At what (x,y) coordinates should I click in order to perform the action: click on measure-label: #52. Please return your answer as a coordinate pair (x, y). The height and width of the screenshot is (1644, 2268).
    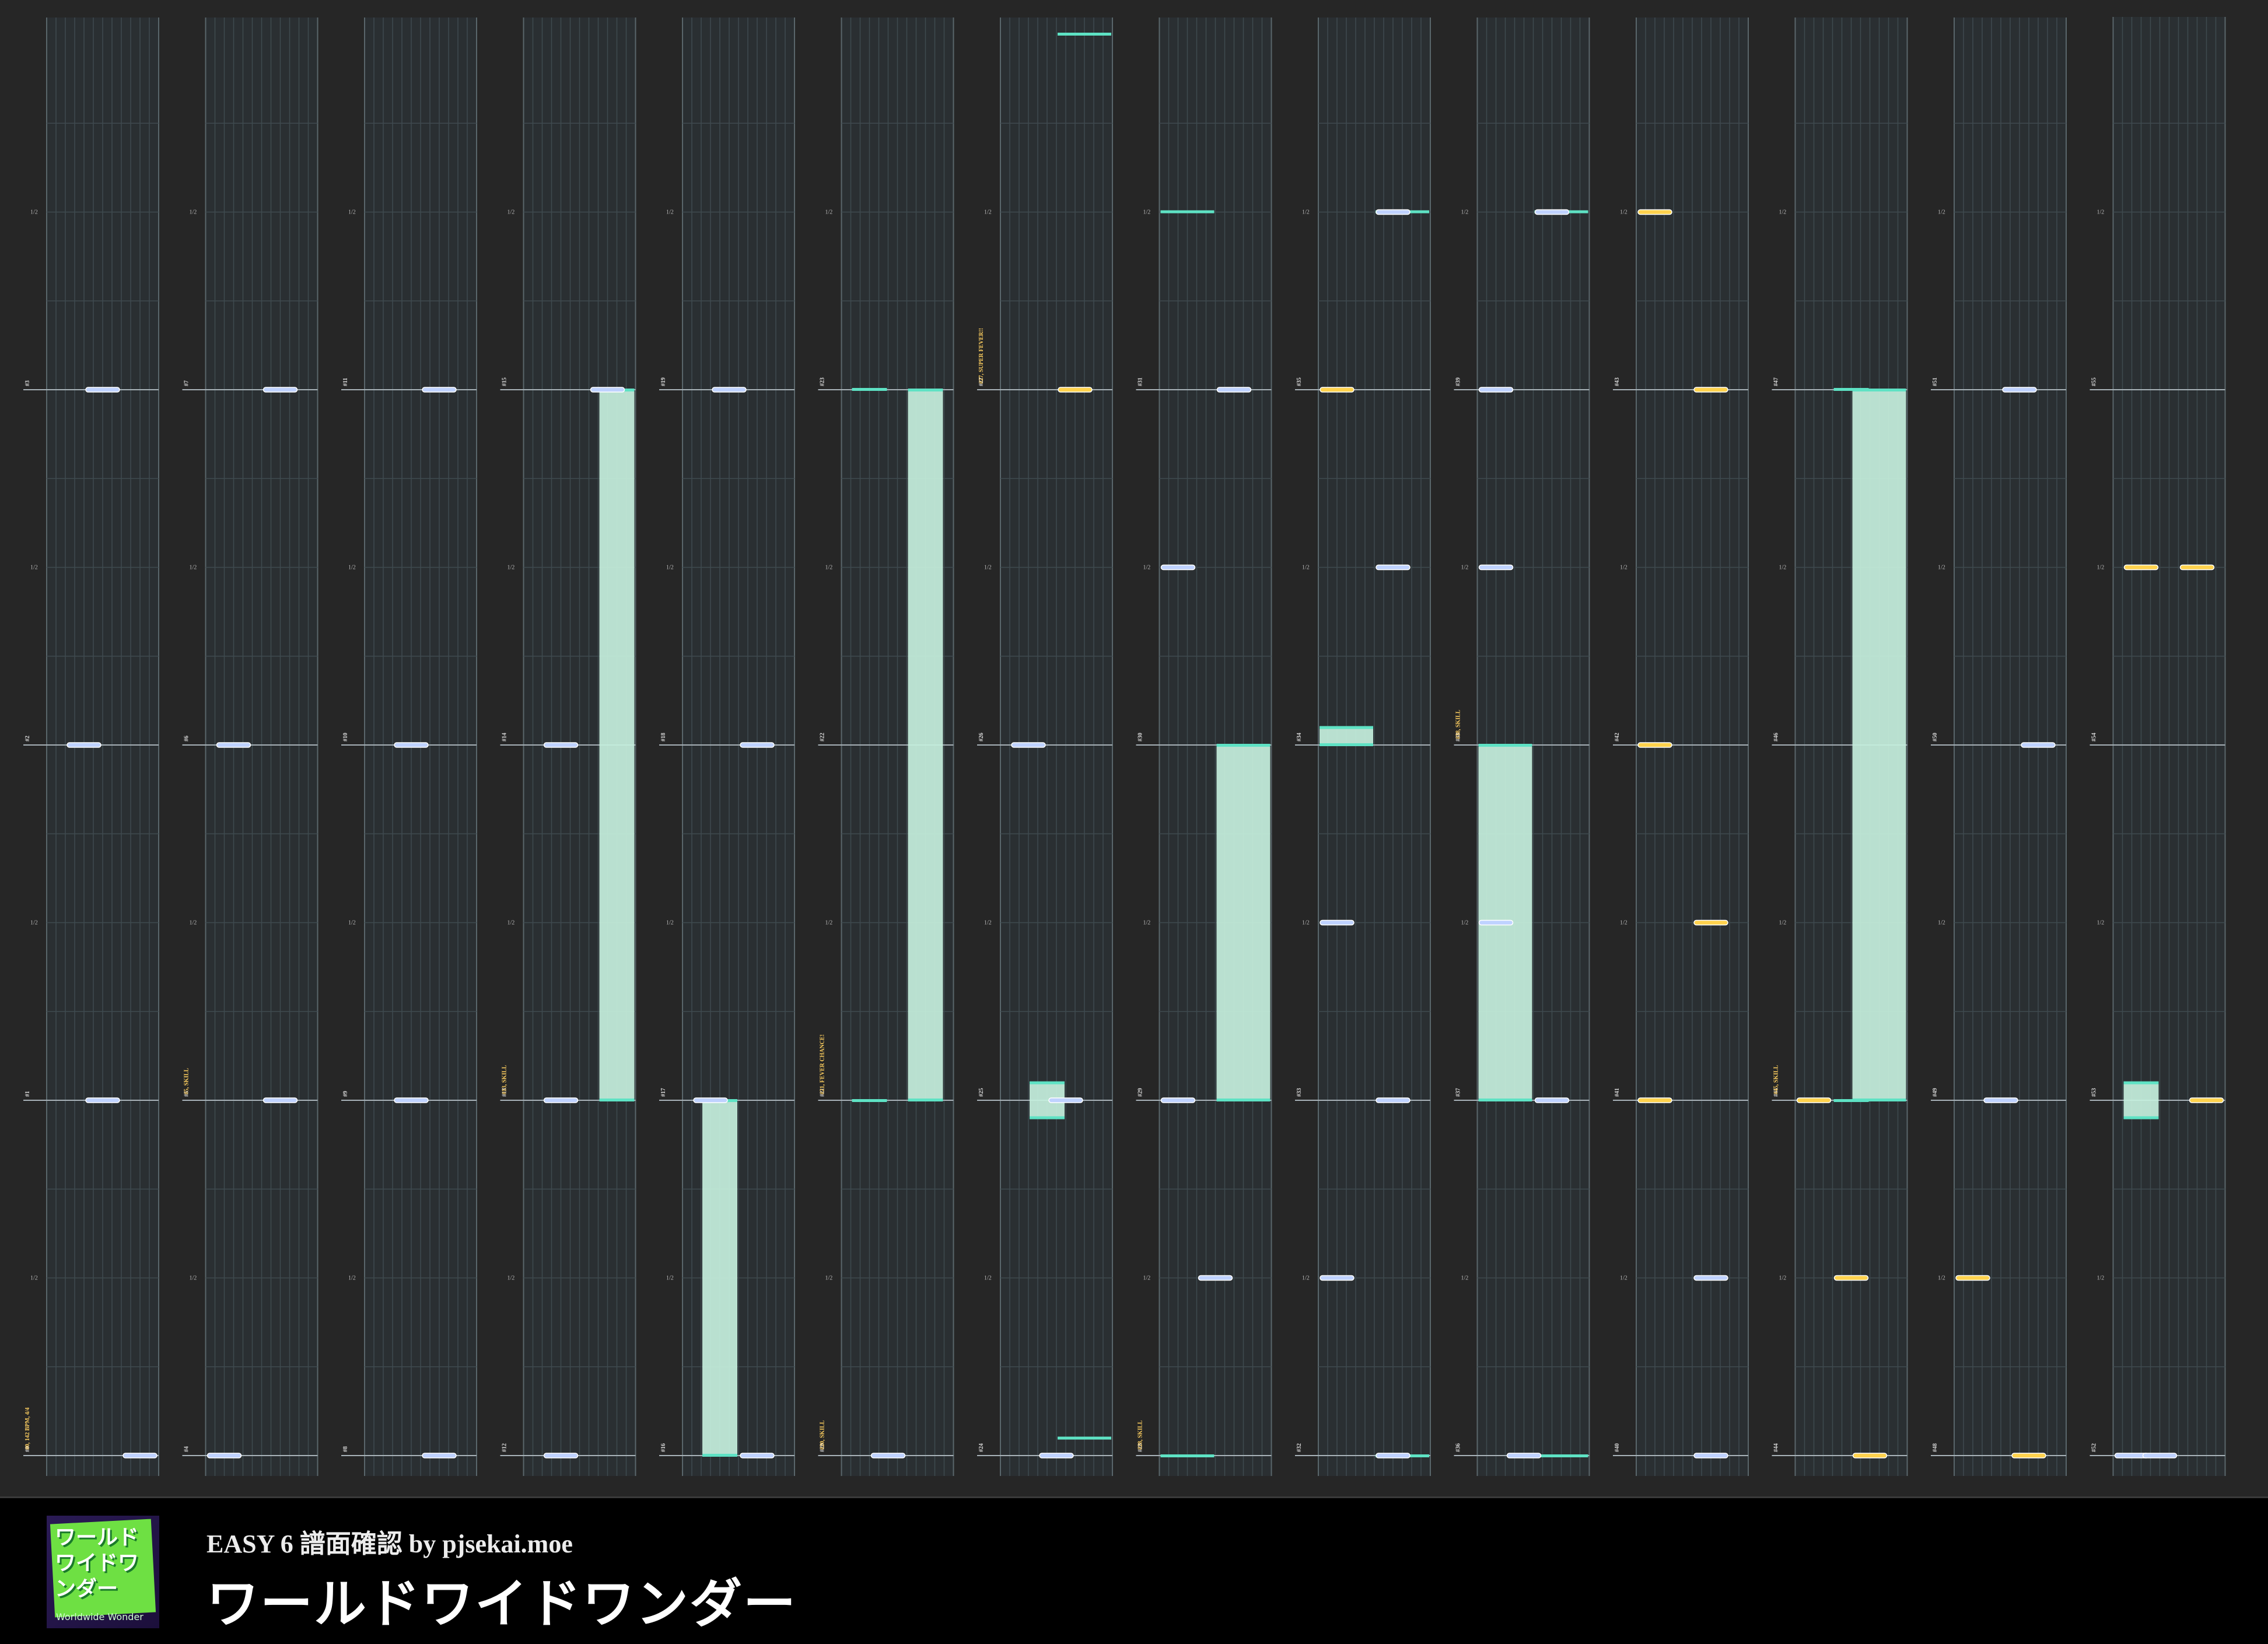
    Looking at the image, I should click on (2094, 1447).